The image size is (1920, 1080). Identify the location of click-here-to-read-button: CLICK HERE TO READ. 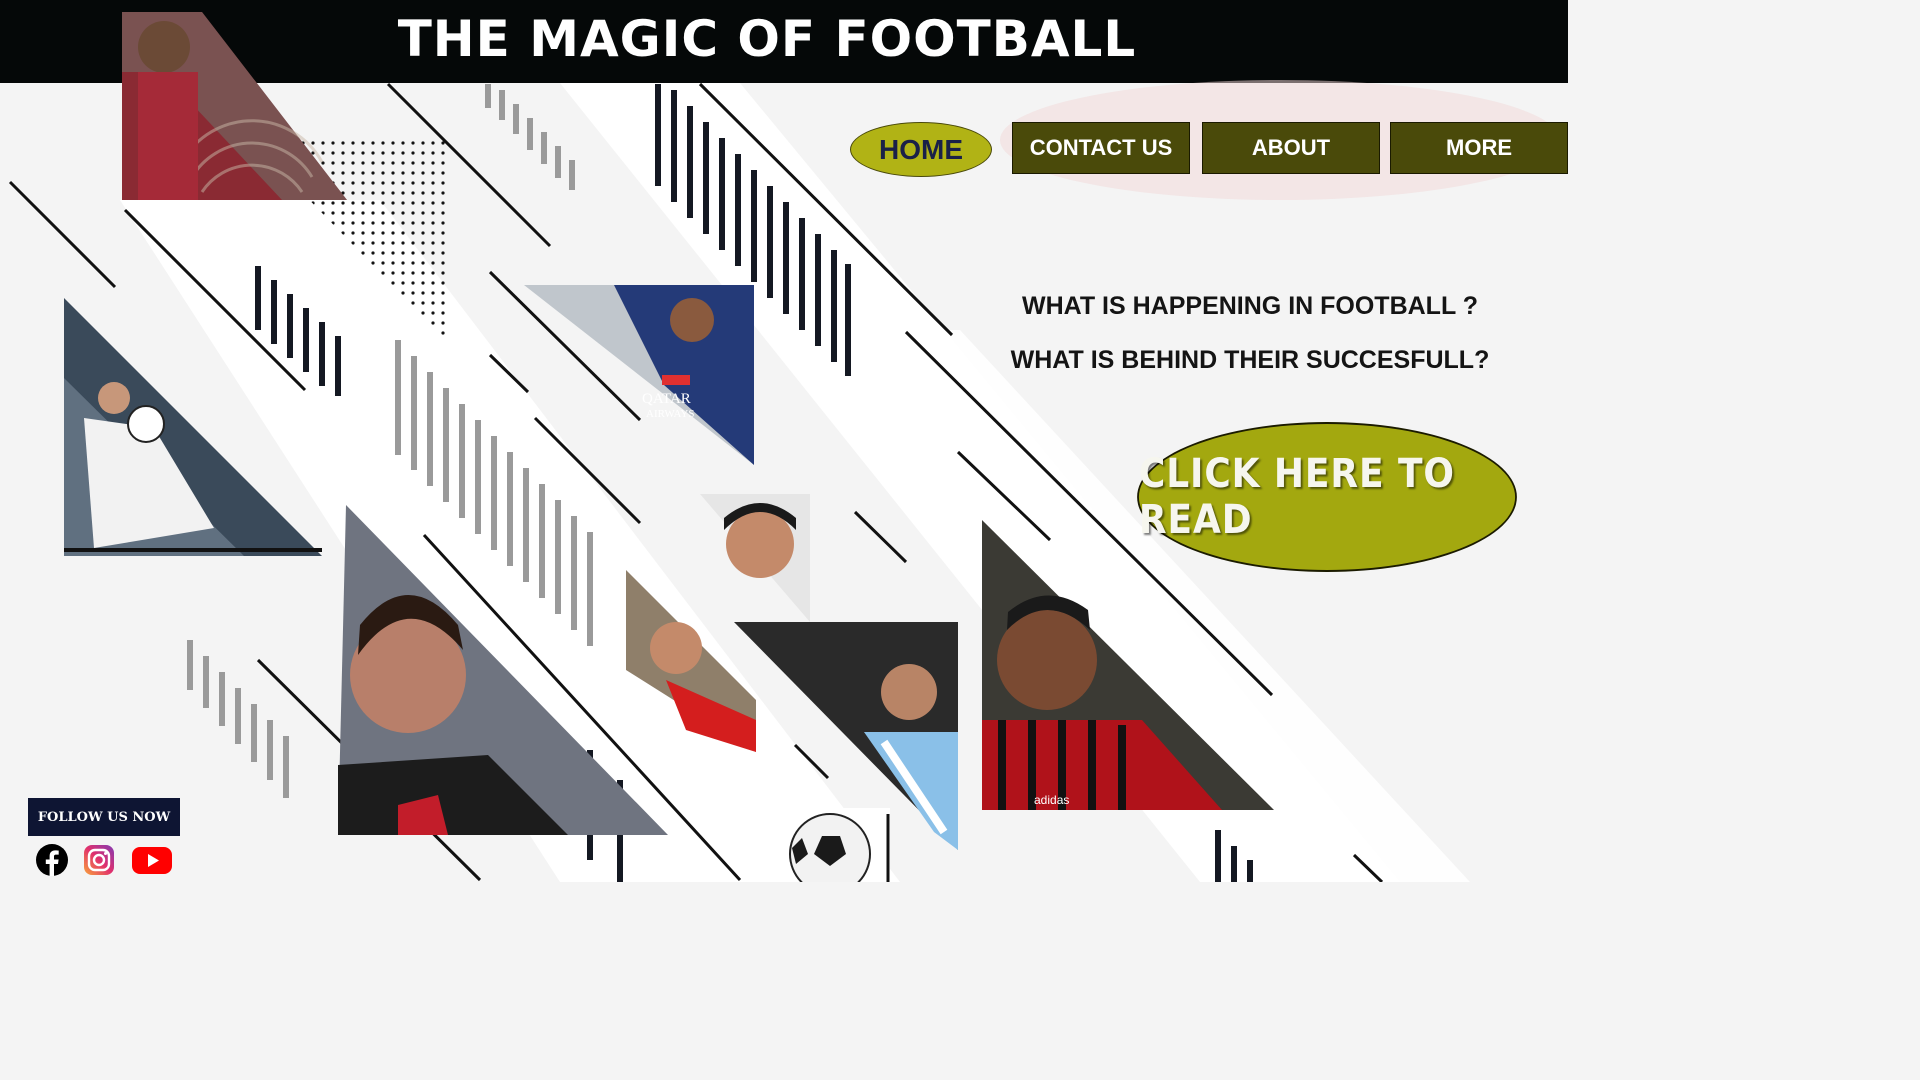
(1327, 497).